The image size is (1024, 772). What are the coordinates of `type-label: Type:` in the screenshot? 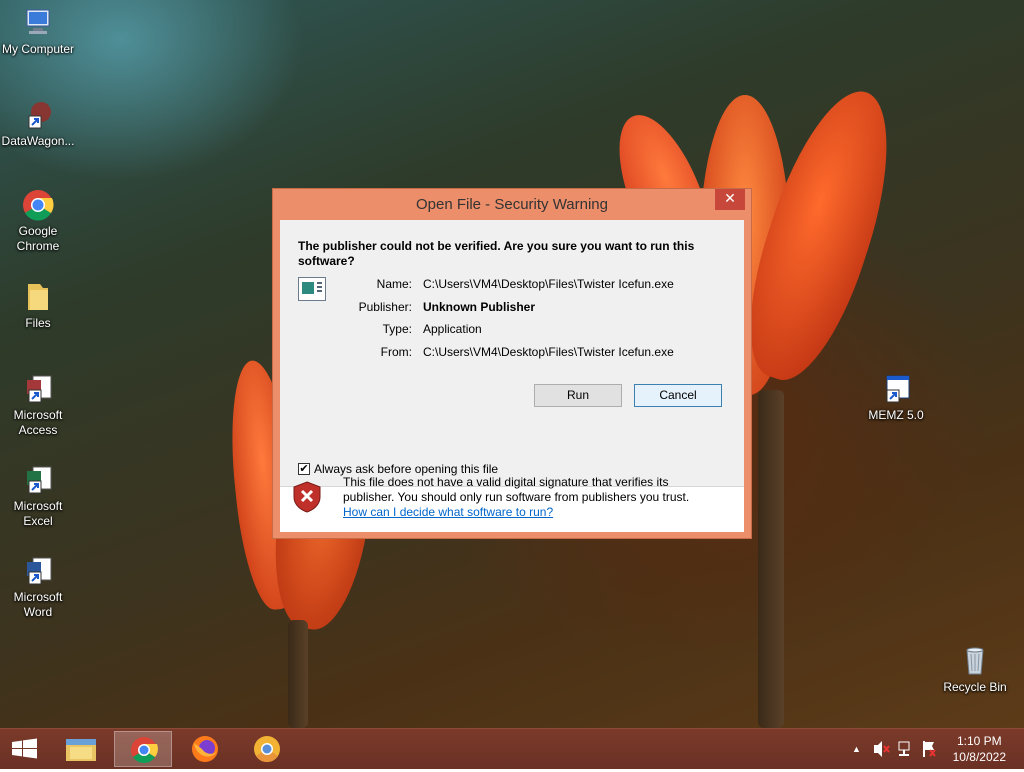 It's located at (397, 329).